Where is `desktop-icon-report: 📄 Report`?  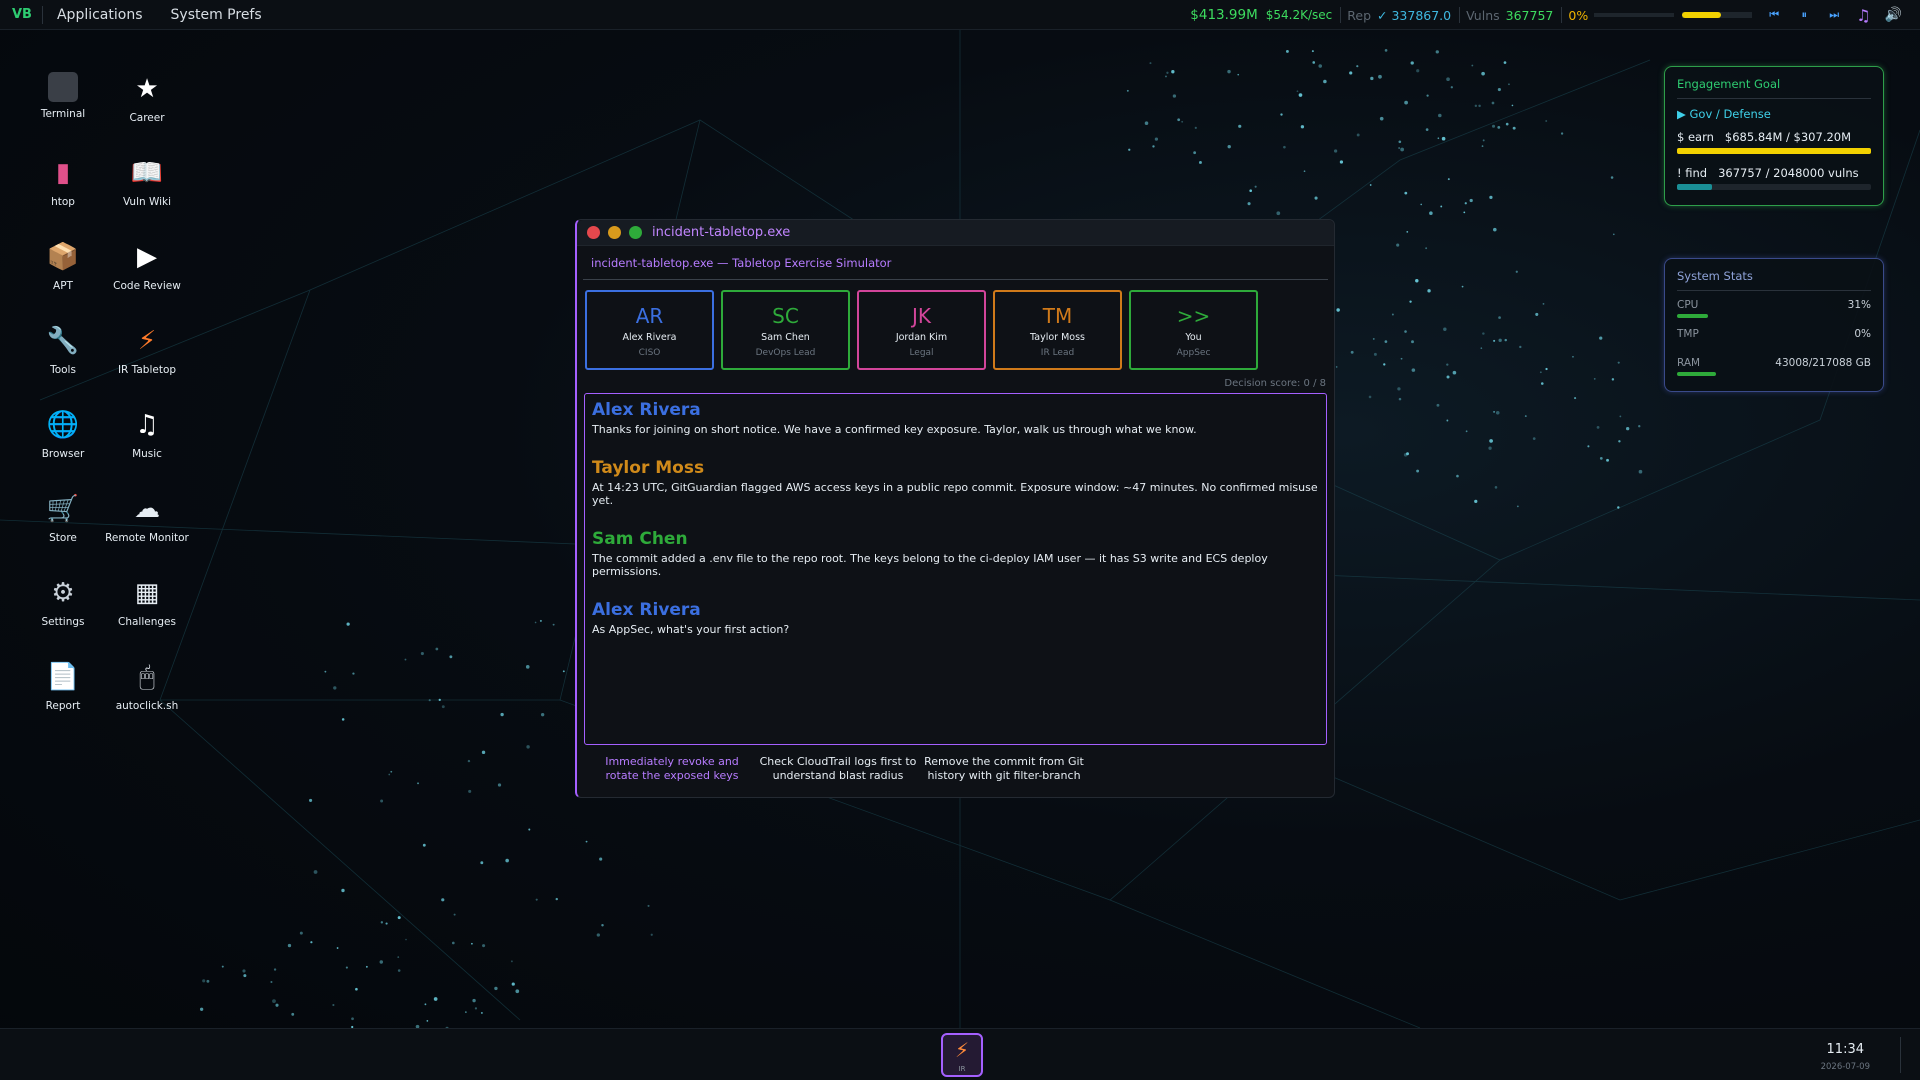
desktop-icon-report: 📄 Report is located at coordinates (63, 686).